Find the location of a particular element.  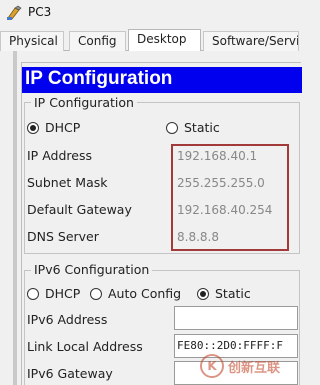

link-local-address-label: Link Local Address is located at coordinates (85, 346).